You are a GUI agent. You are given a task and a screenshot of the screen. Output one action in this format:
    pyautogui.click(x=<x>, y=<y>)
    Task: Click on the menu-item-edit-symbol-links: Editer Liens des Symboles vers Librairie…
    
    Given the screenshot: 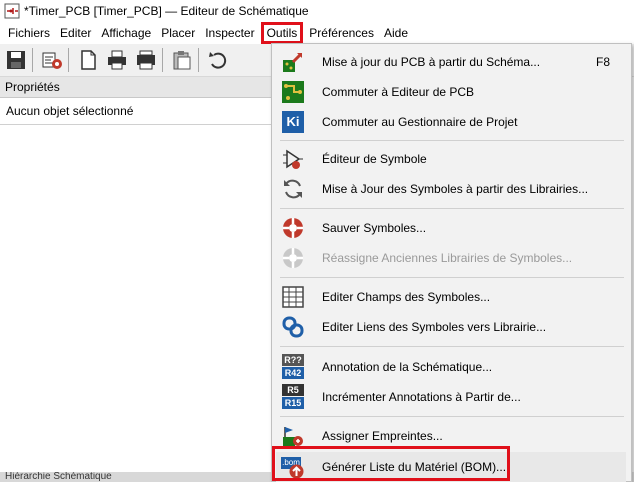 What is the action you would take?
    pyautogui.click(x=451, y=327)
    